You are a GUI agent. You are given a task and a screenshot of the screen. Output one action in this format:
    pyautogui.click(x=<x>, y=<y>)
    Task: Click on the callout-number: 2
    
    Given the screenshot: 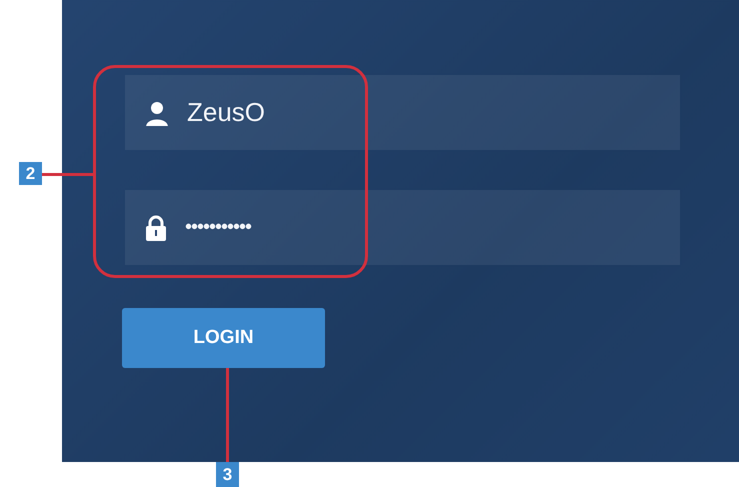 What is the action you would take?
    pyautogui.click(x=30, y=173)
    